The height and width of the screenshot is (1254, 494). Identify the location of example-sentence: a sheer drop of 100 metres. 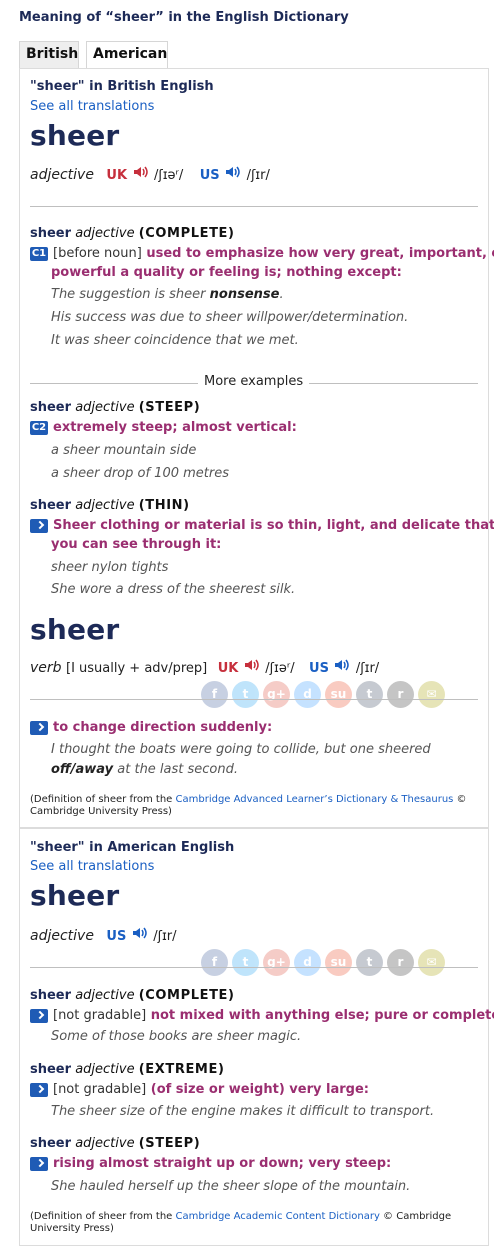
(140, 473).